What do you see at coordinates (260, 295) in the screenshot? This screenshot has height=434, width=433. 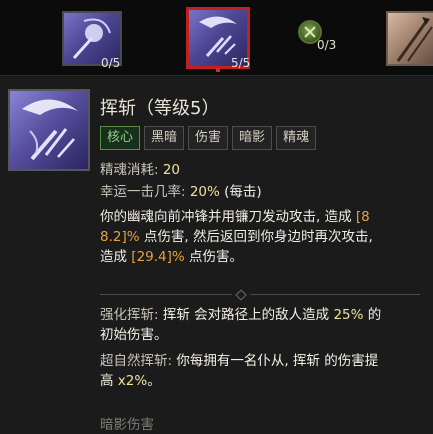 I see `divider` at bounding box center [260, 295].